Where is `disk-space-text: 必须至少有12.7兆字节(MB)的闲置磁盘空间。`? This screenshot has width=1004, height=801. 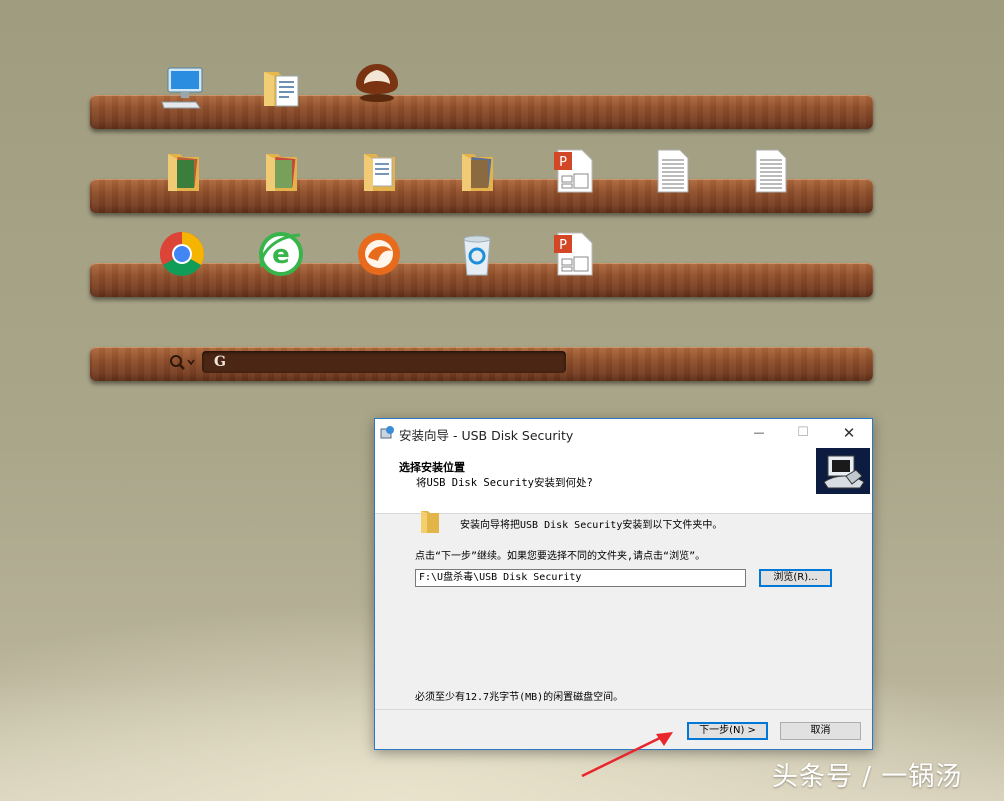 disk-space-text: 必须至少有12.7兆字节(MB)的闲置磁盘空间。 is located at coordinates (519, 697).